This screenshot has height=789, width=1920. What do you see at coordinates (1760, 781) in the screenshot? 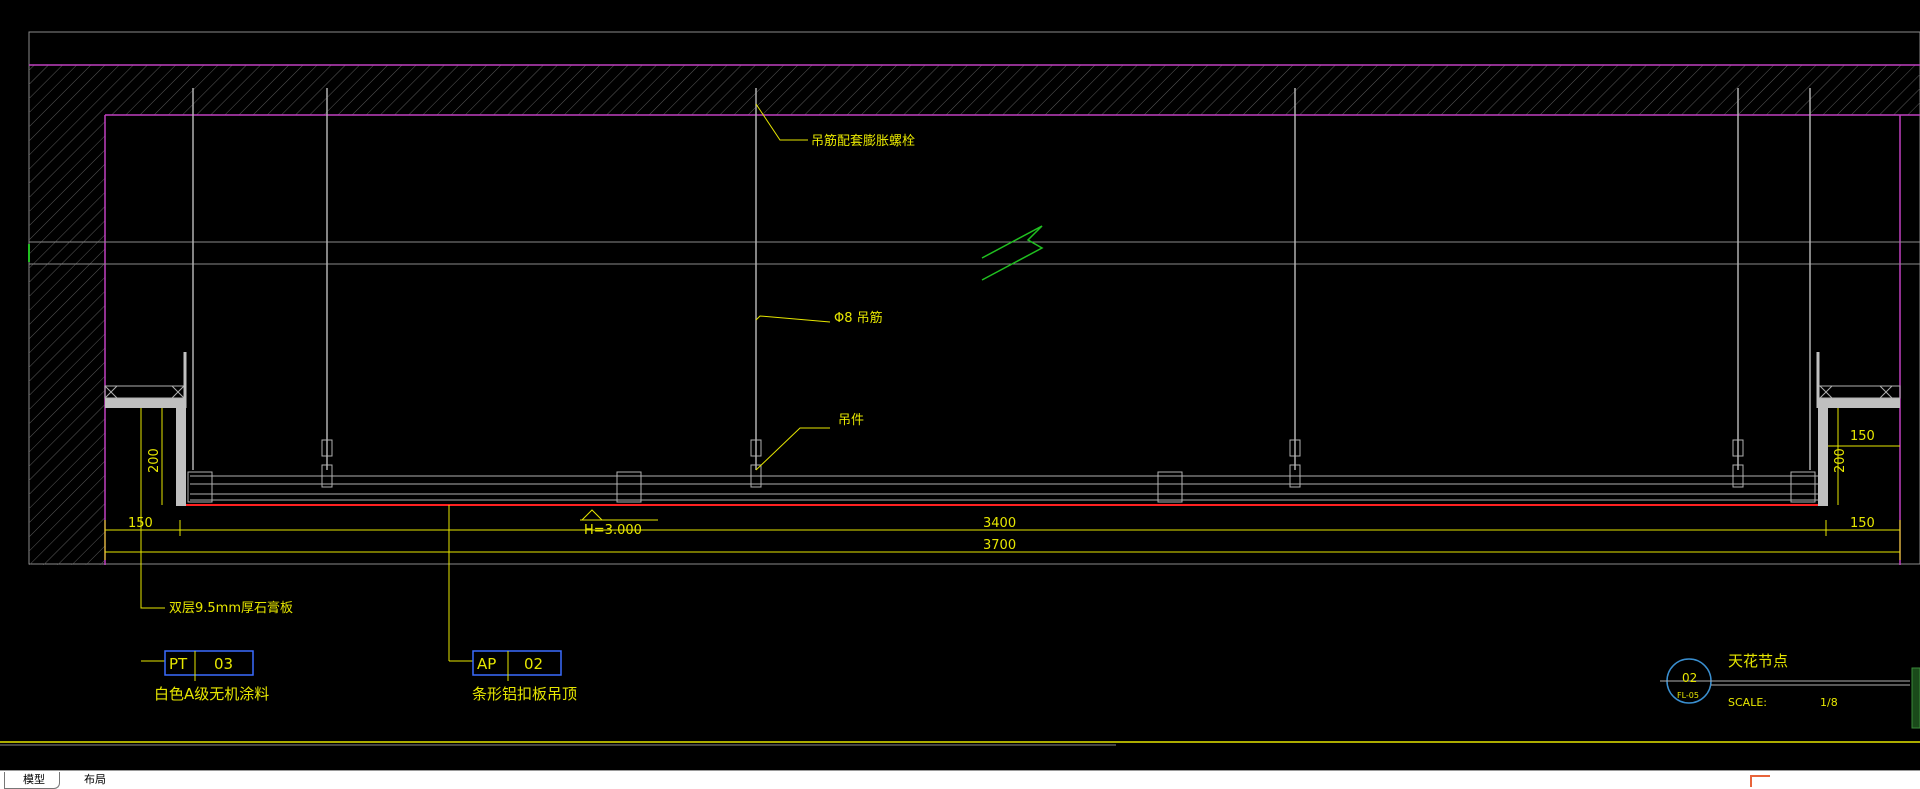
I see `status-indicator-icon` at bounding box center [1760, 781].